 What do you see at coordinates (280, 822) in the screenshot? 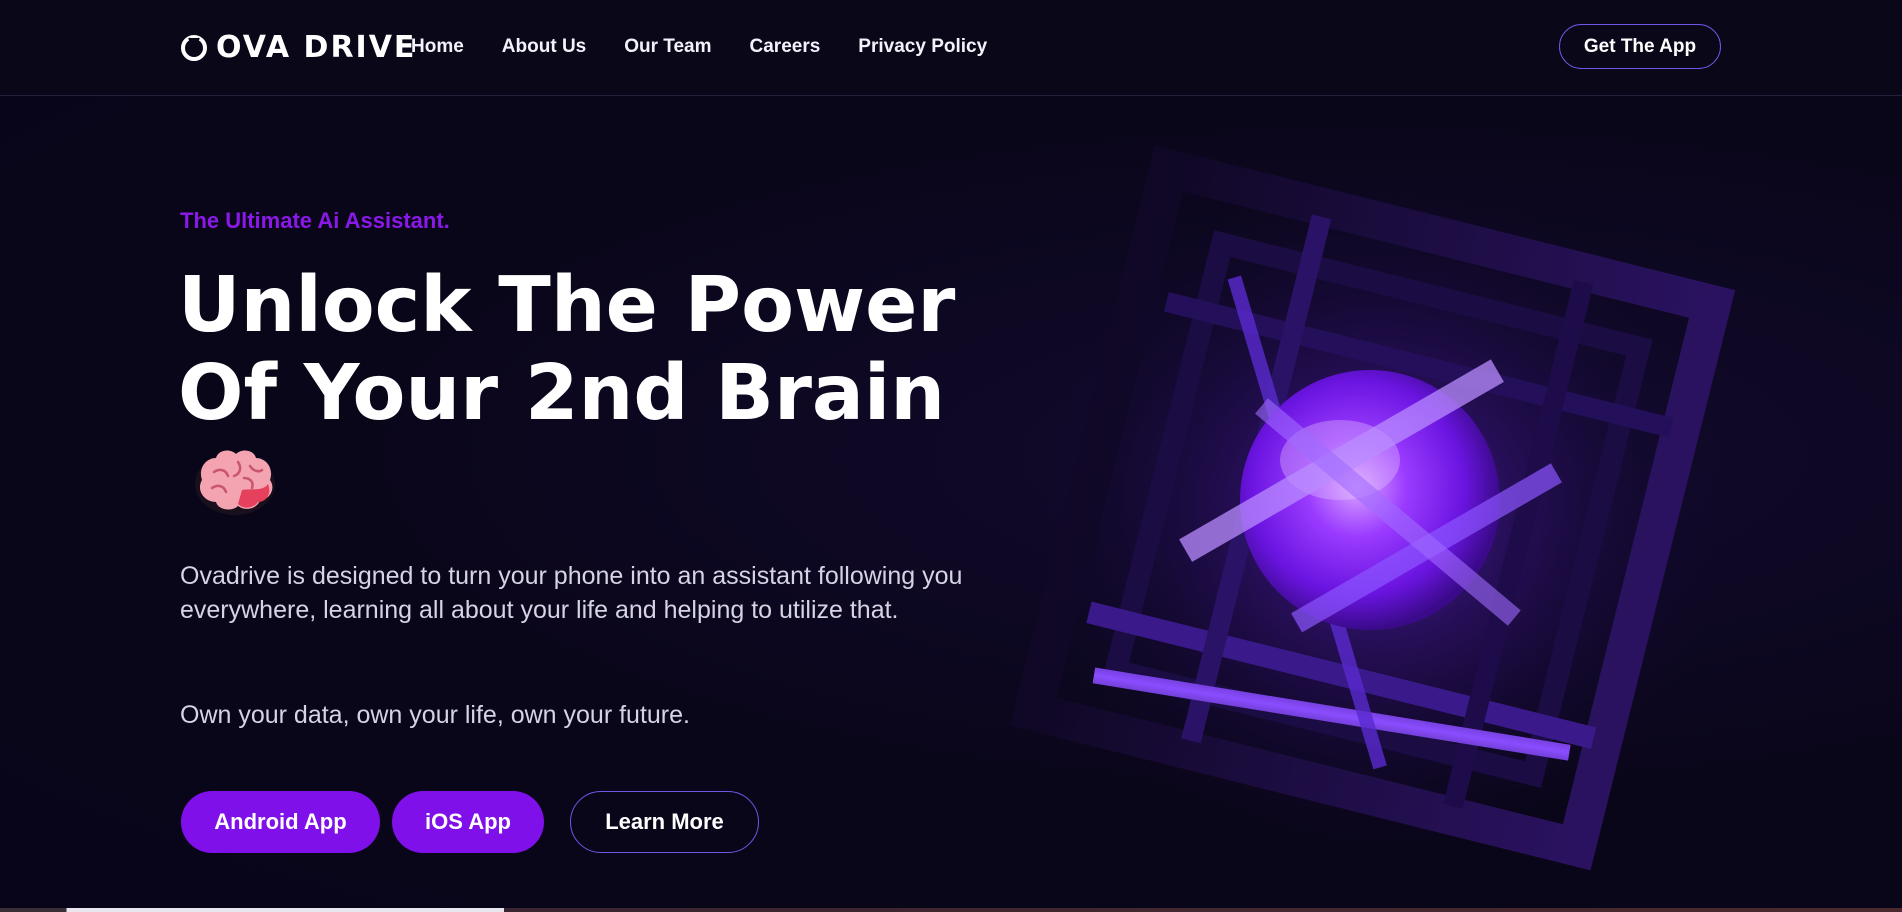
I see `android-app-button: Android App` at bounding box center [280, 822].